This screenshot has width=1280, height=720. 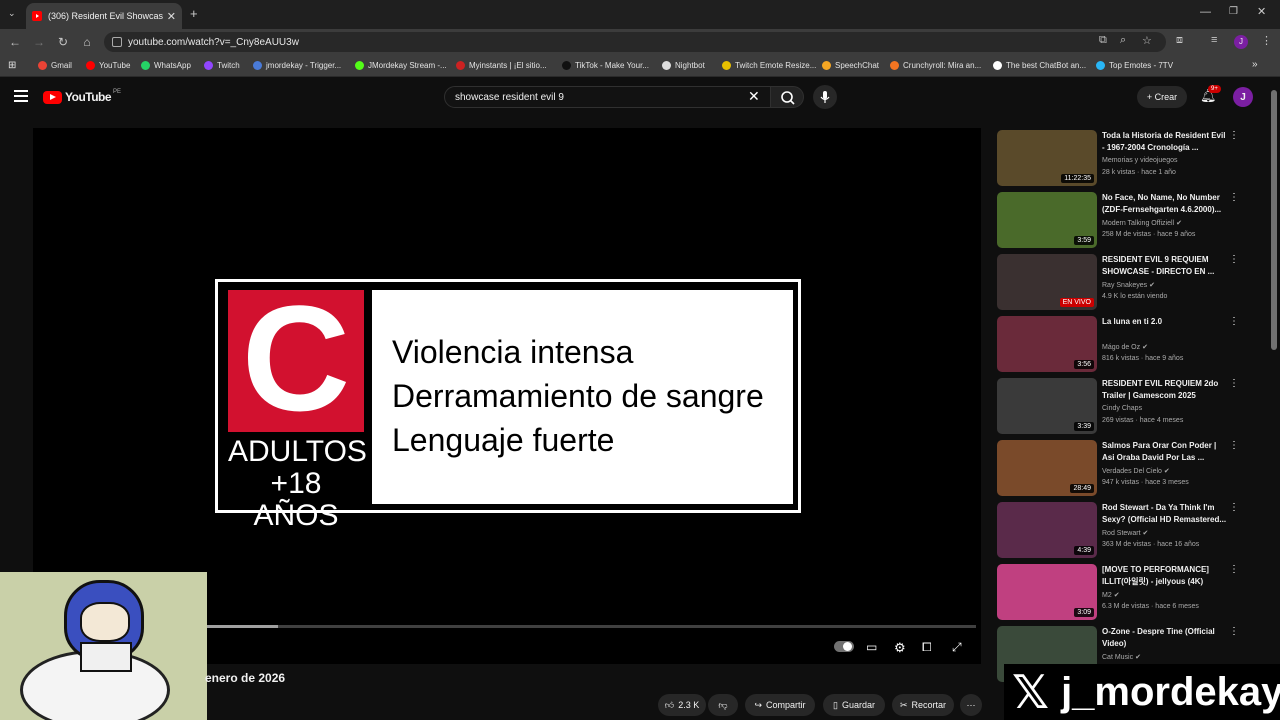 I want to click on account-avatar: J, so click(x=1243, y=97).